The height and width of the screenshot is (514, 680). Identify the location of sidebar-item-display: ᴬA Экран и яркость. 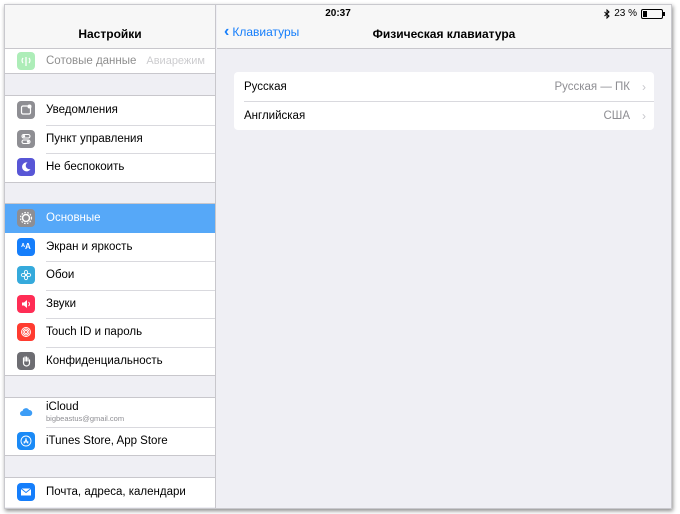
(110, 247).